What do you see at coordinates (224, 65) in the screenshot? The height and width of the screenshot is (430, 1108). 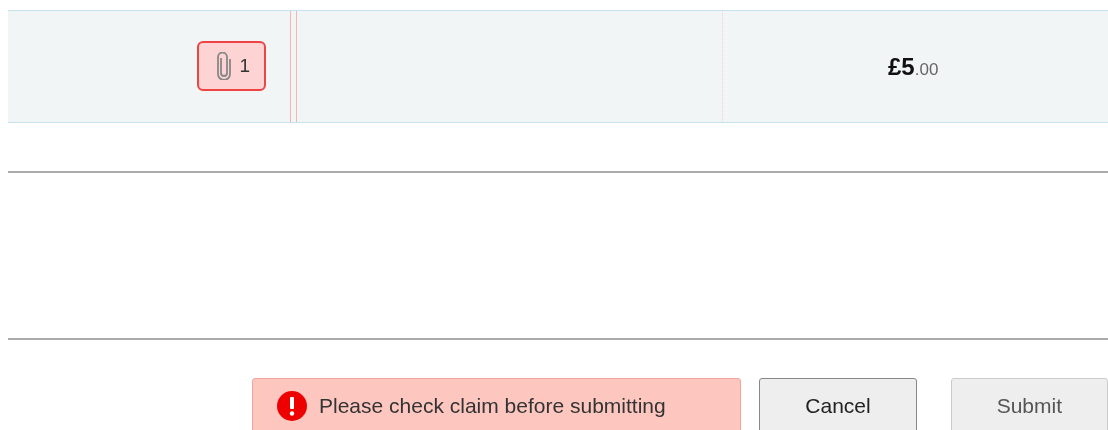 I see `paperclip-icon` at bounding box center [224, 65].